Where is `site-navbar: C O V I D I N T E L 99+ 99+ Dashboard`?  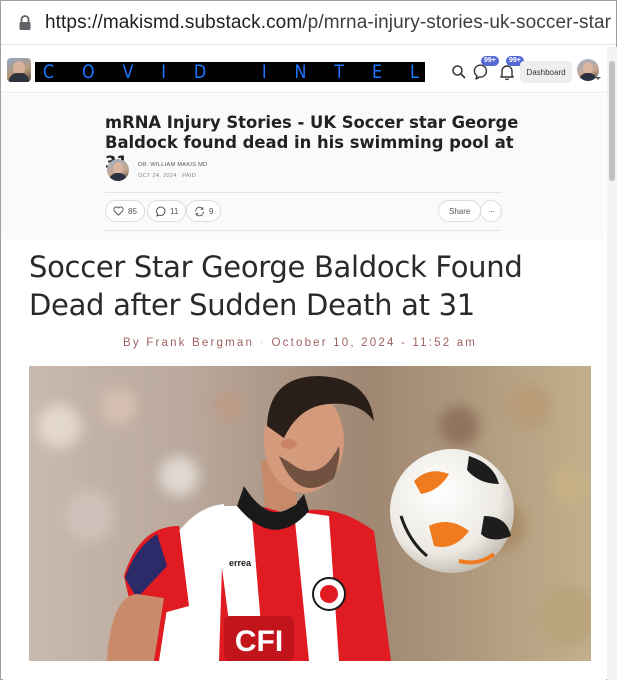
site-navbar: C O V I D I N T E L 99+ 99+ Dashboard is located at coordinates (303, 70).